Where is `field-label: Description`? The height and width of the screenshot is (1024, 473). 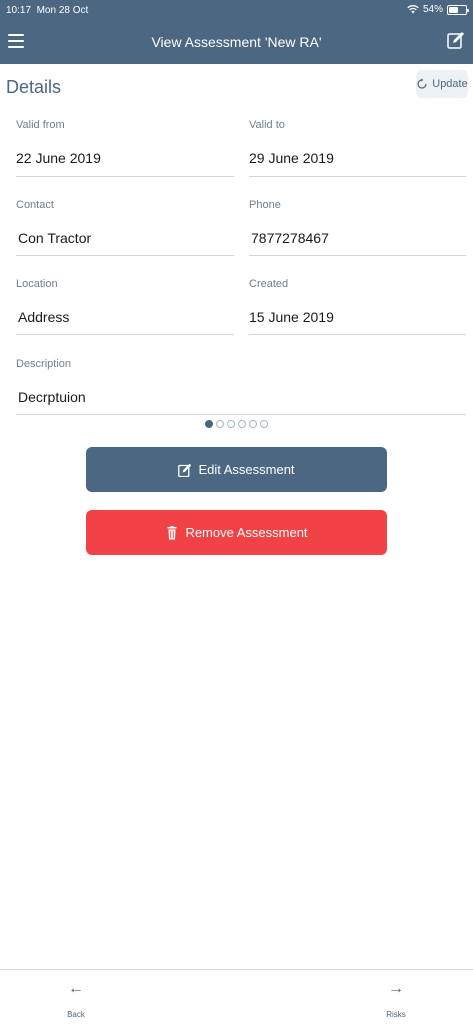 field-label: Description is located at coordinates (44, 364).